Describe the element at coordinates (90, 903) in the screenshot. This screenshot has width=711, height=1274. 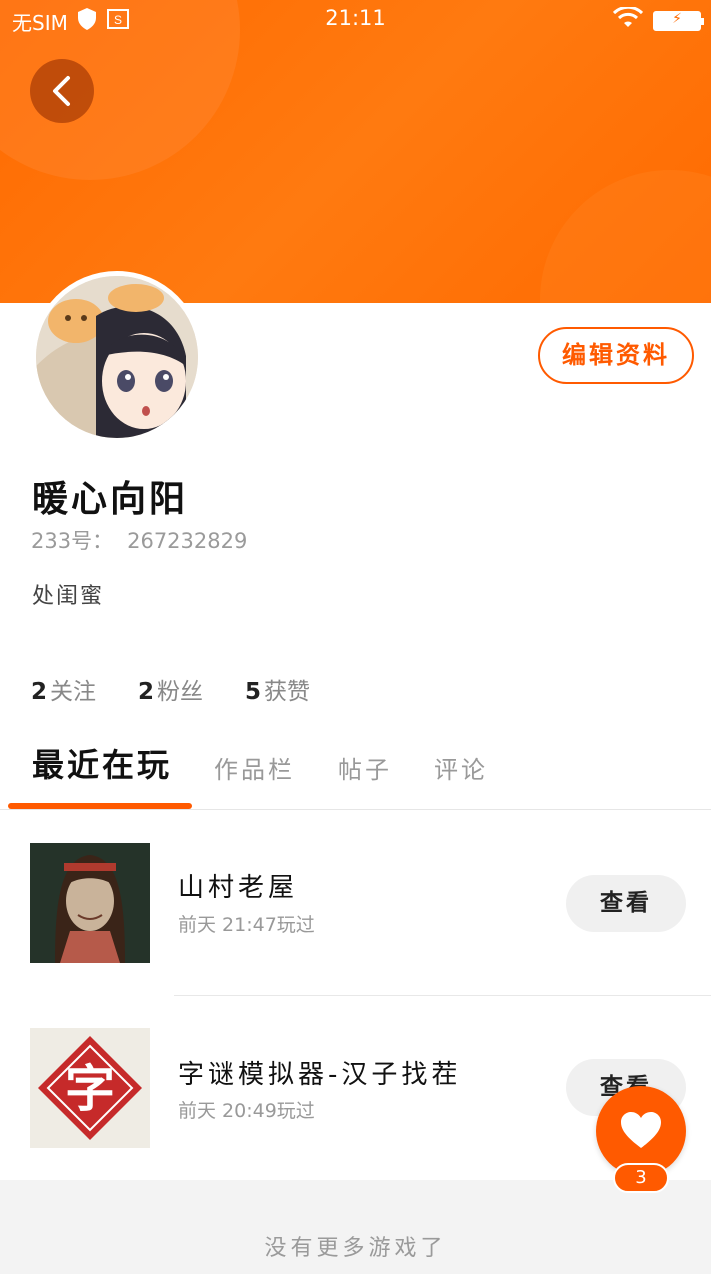
I see `game-thumbnail` at that location.